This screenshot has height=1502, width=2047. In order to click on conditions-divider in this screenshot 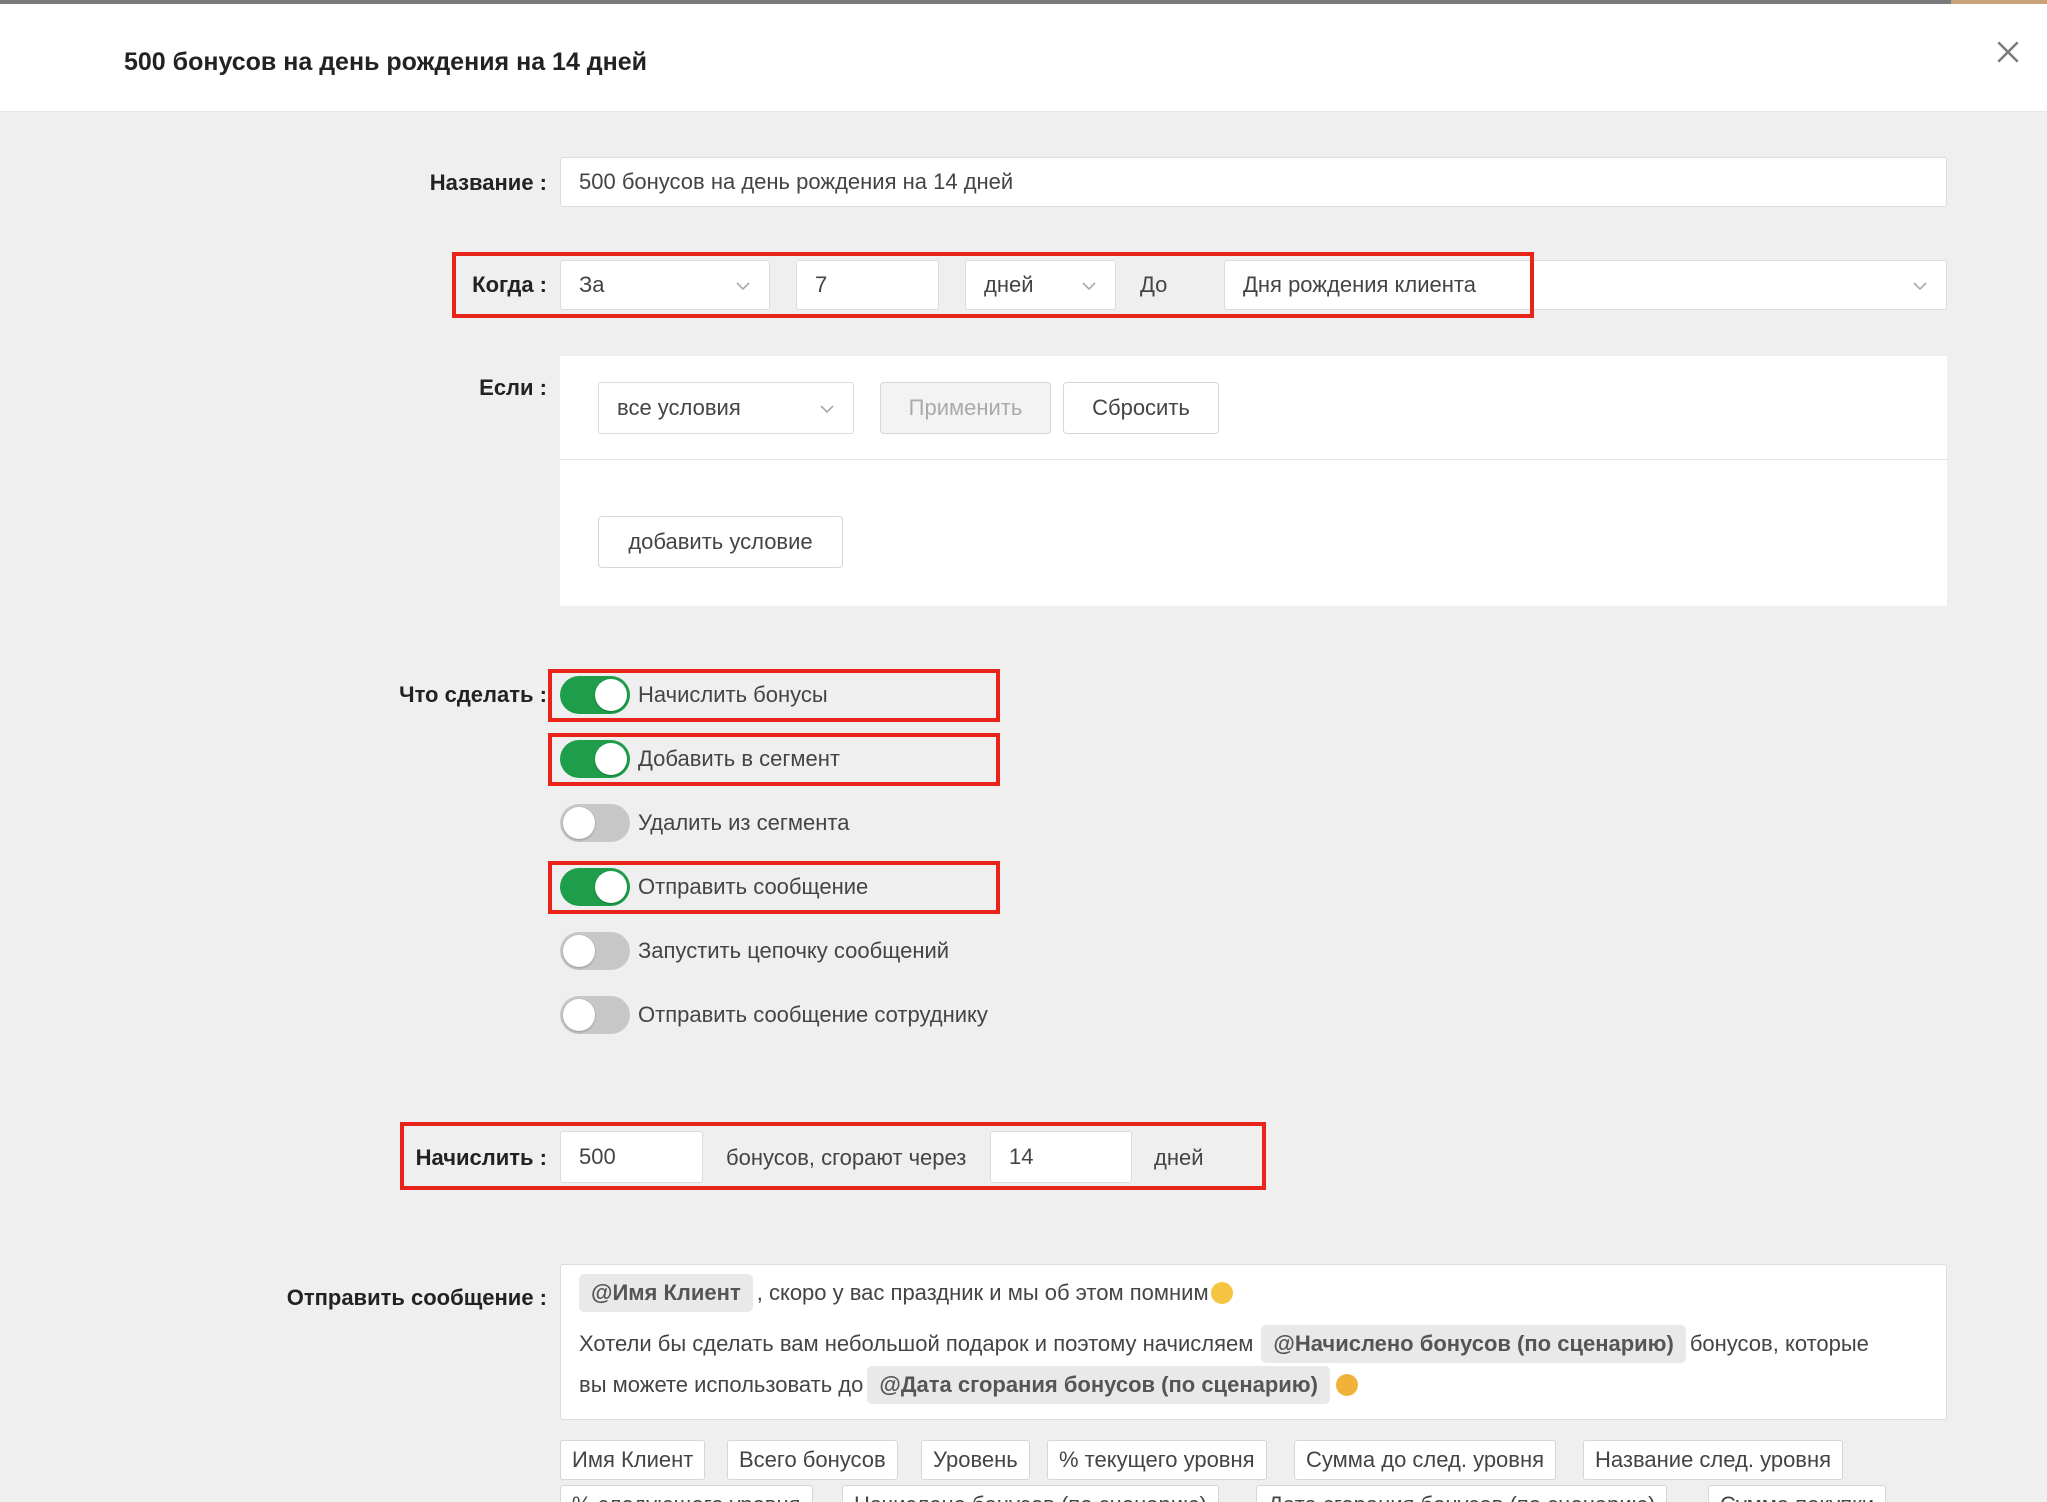, I will do `click(1253, 459)`.